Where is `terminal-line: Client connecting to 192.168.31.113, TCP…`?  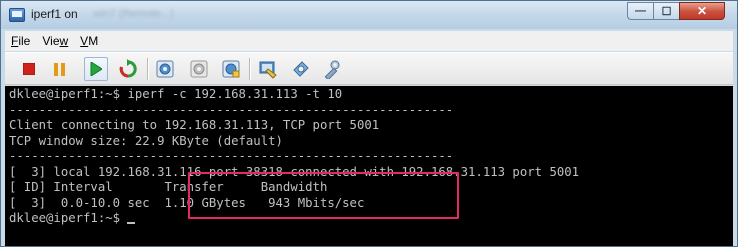
terminal-line: Client connecting to 192.168.31.113, TCP… is located at coordinates (194, 125).